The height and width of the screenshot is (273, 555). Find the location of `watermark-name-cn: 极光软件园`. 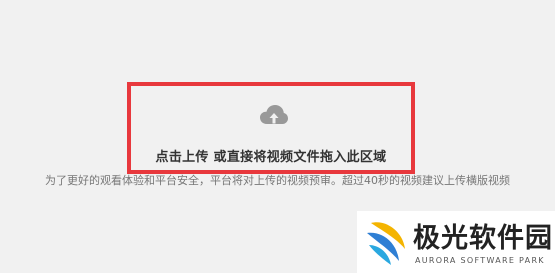

watermark-name-cn: 极光软件园 is located at coordinates (483, 238).